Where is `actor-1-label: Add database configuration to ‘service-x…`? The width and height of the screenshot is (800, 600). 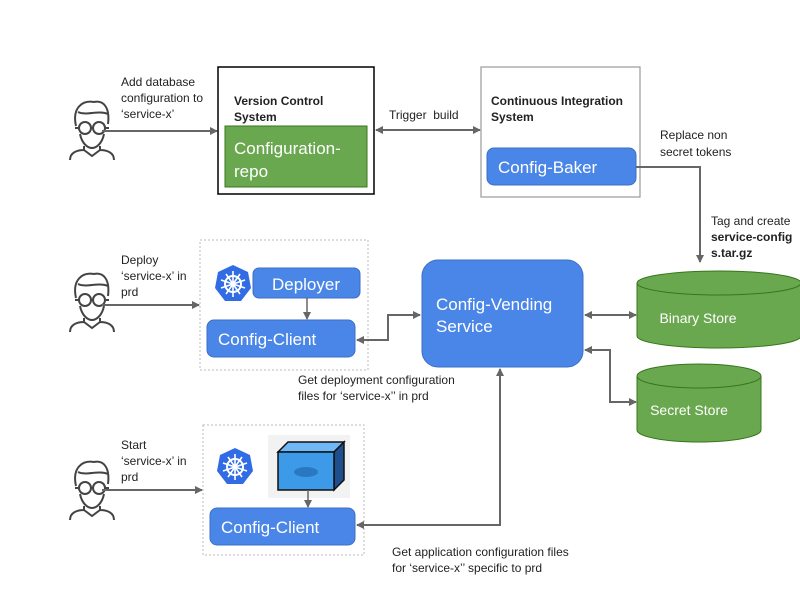
actor-1-label: Add database configuration to ‘service-x… is located at coordinates (163, 98).